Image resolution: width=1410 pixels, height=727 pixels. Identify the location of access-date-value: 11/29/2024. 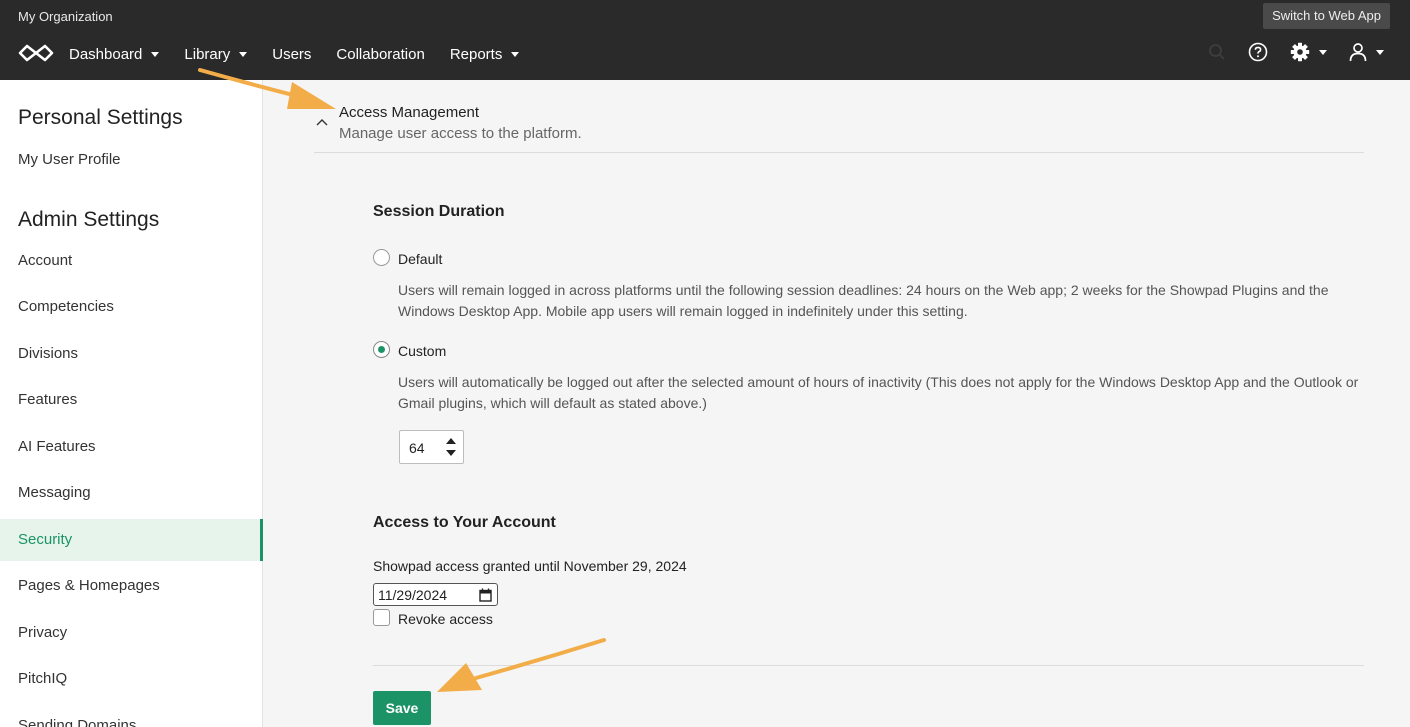
(412, 595).